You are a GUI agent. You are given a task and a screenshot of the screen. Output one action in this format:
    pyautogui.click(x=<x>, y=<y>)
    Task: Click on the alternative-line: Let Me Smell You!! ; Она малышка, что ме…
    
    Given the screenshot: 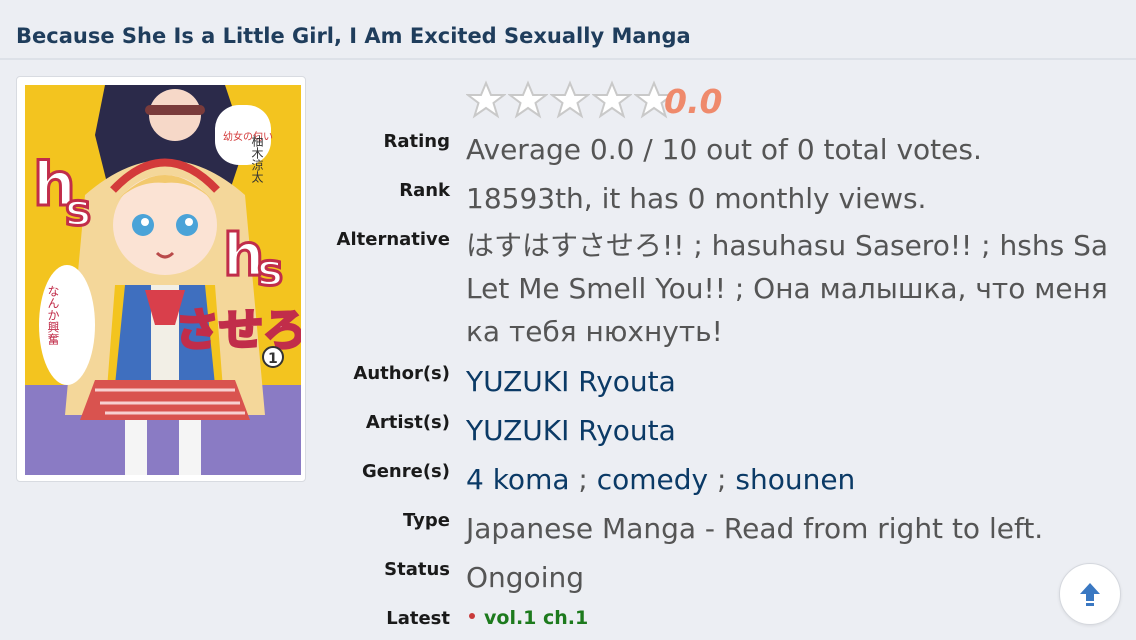 What is the action you would take?
    pyautogui.click(x=787, y=288)
    